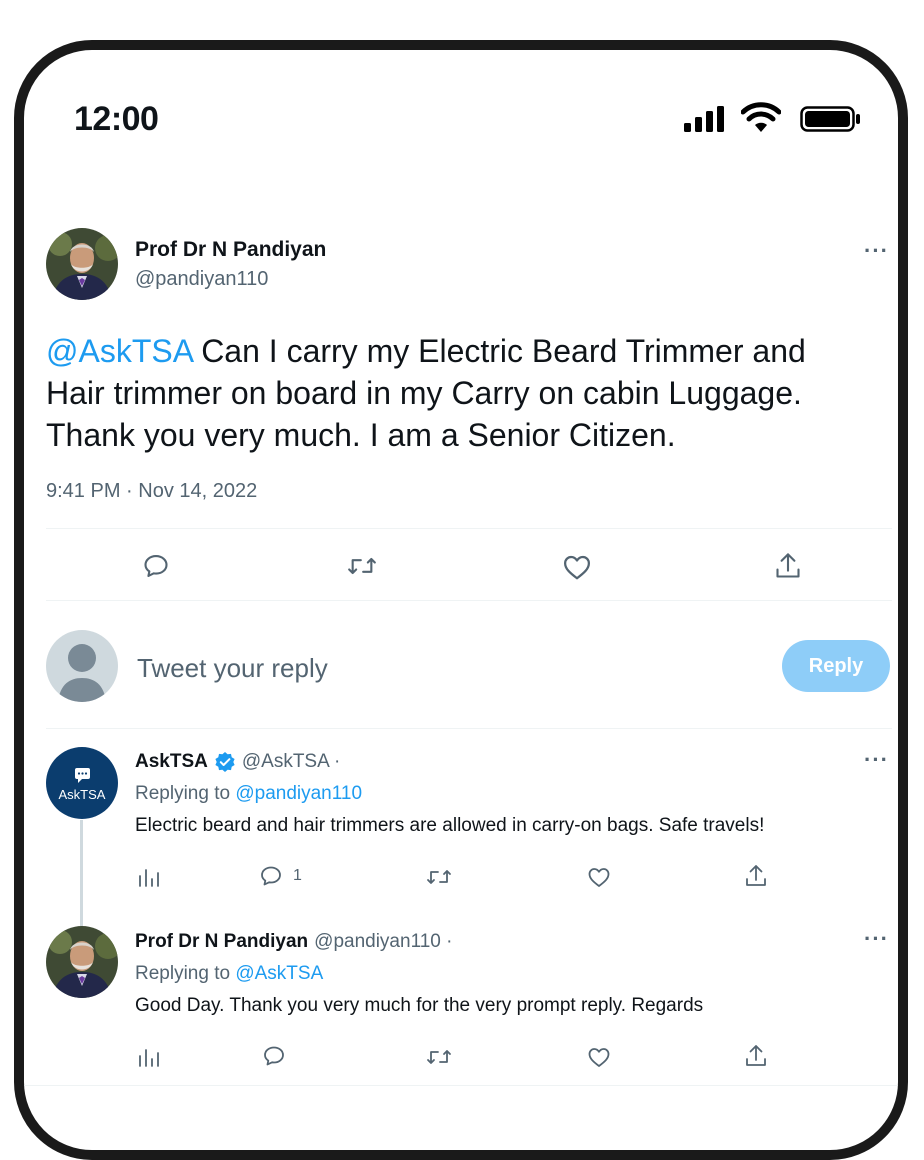  What do you see at coordinates (297, 875) in the screenshot?
I see `reply-count: 1` at bounding box center [297, 875].